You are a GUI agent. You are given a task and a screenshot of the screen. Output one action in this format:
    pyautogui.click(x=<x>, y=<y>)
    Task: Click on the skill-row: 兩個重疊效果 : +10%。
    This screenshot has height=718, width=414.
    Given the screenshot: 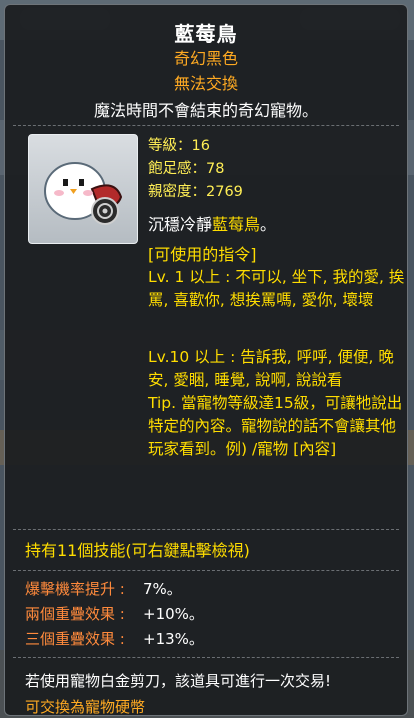 What is the action you would take?
    pyautogui.click(x=114, y=613)
    